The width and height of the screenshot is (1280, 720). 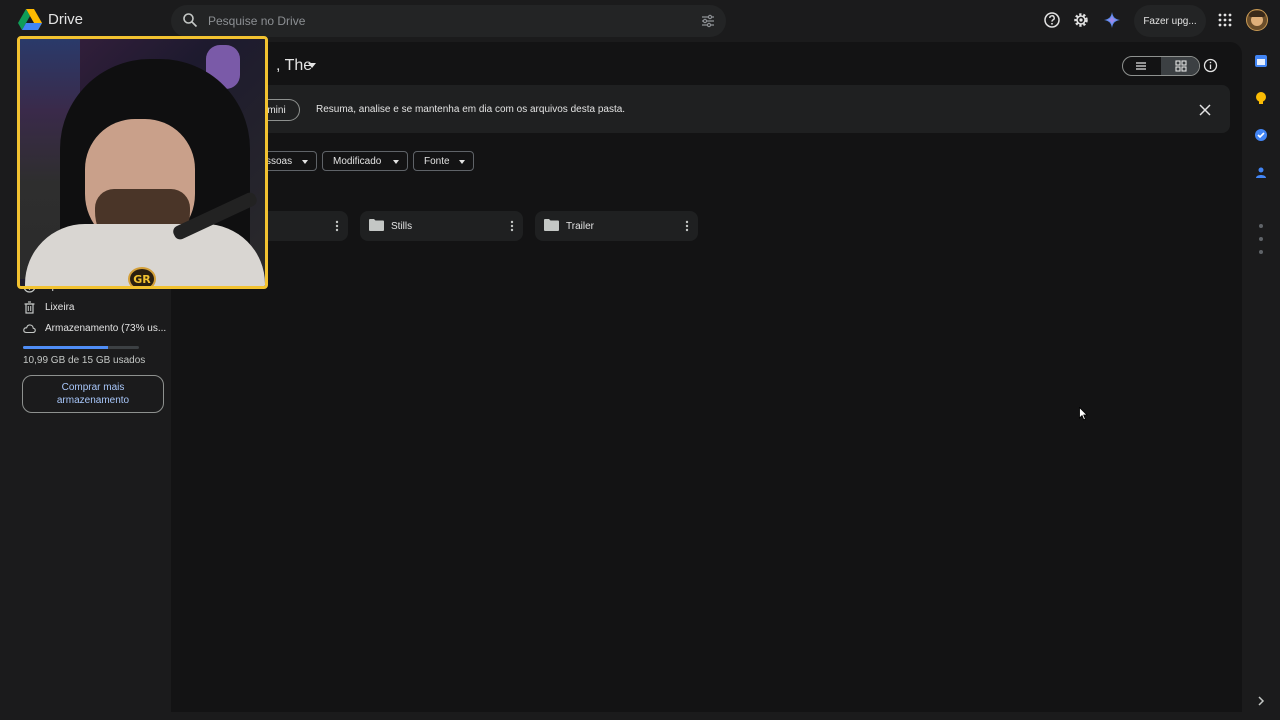 I want to click on filter-modified-chip: Modificado, so click(x=365, y=161).